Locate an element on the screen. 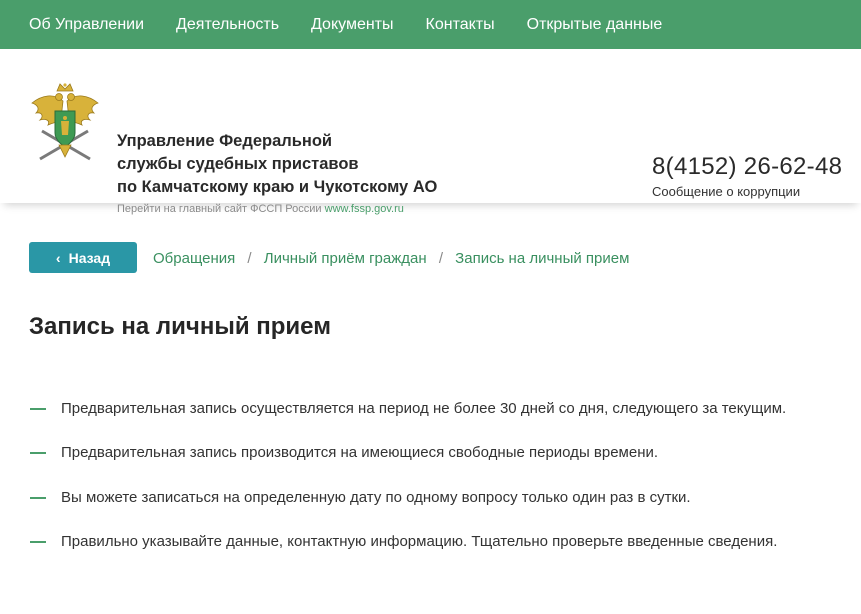 This screenshot has width=861, height=614. corruption-report-link: Сообщение о коррупции is located at coordinates (726, 191).